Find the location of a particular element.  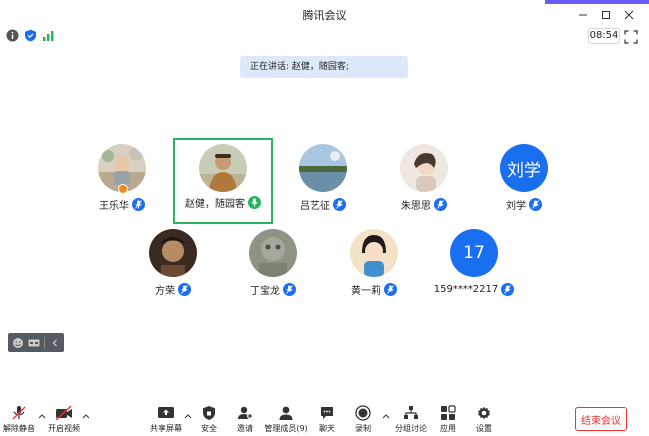

security-status-button is located at coordinates (30, 35).